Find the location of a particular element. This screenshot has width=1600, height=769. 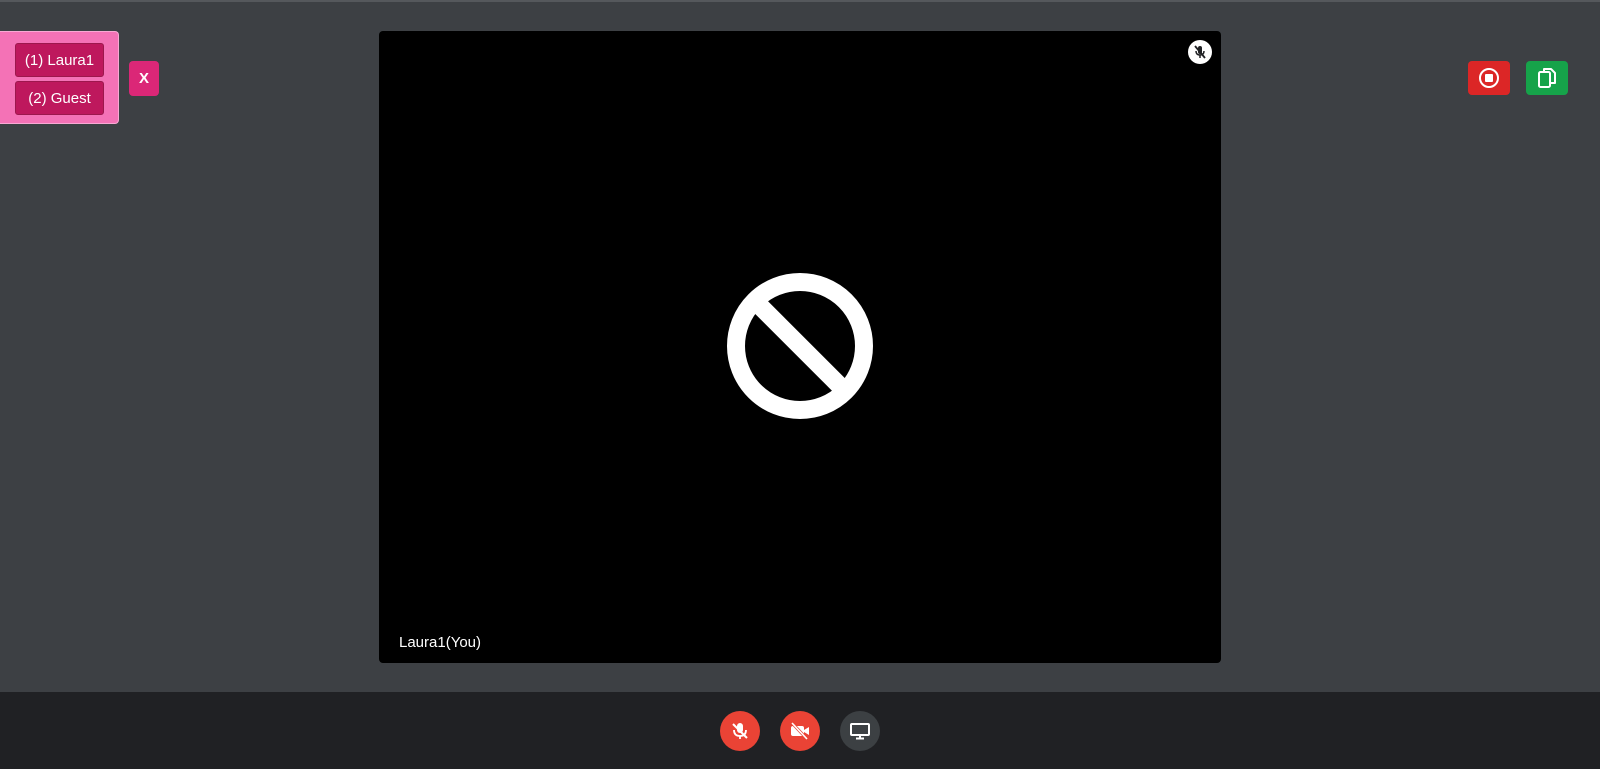

mic-off-icon is located at coordinates (740, 731).